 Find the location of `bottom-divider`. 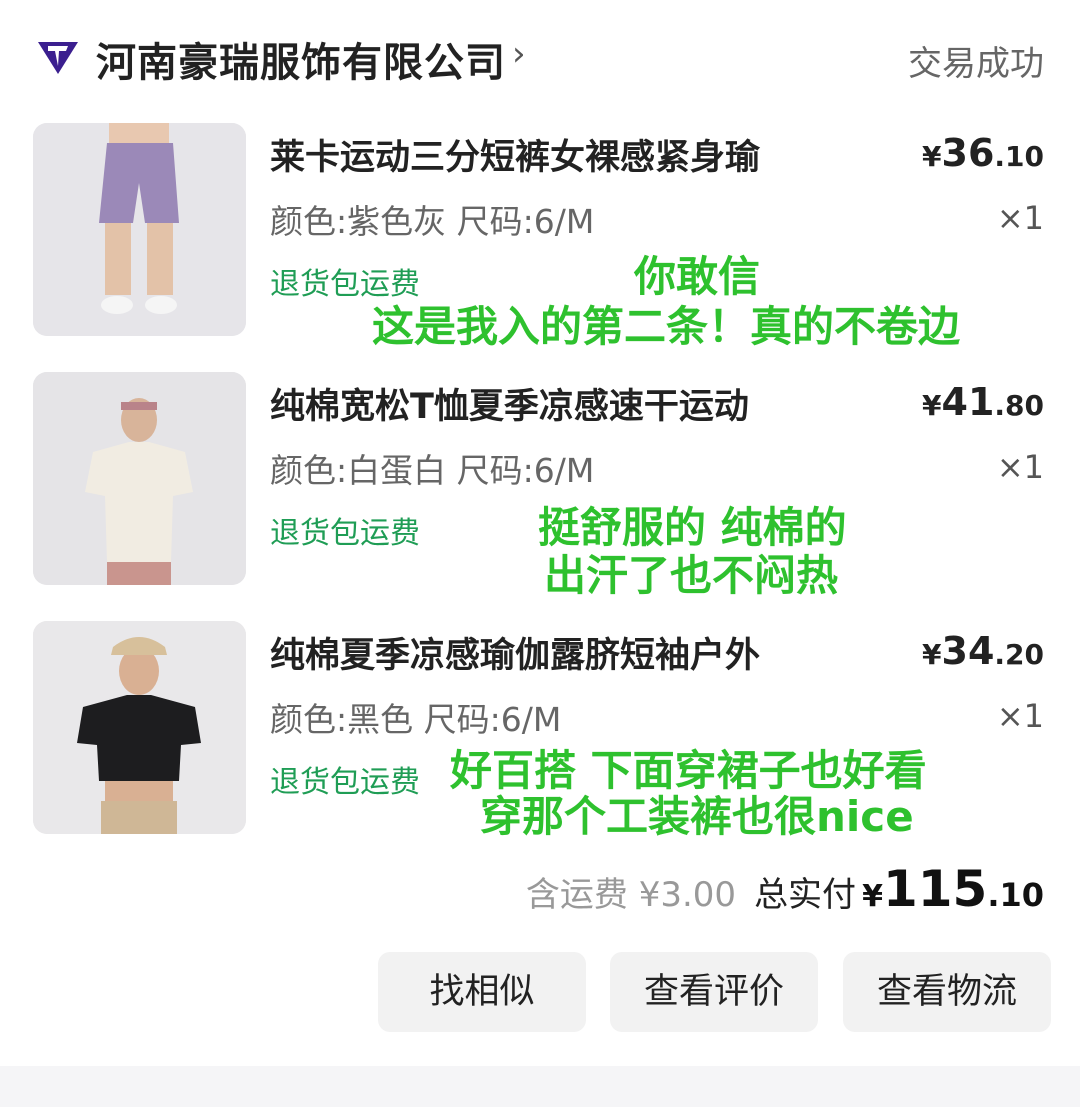

bottom-divider is located at coordinates (540, 1086).